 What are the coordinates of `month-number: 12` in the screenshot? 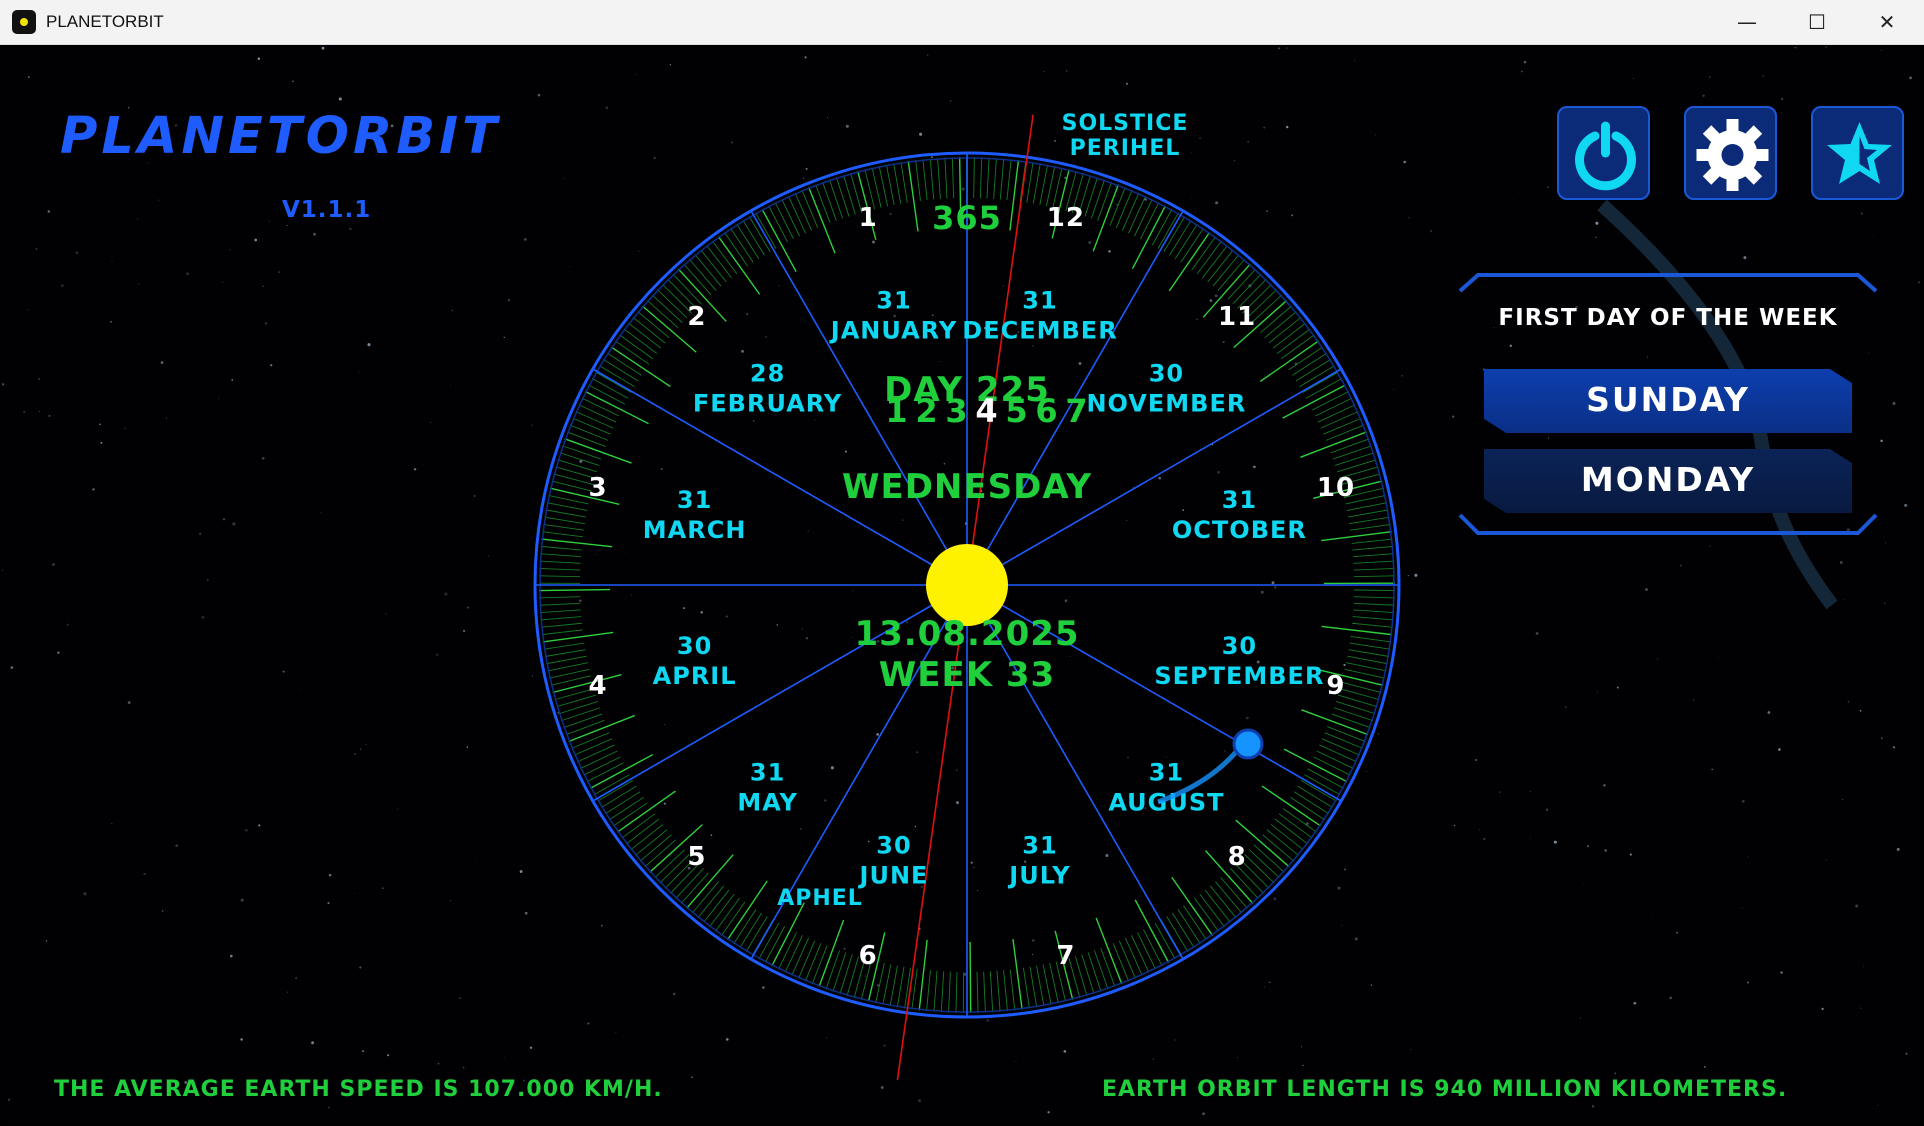 It's located at (1066, 218).